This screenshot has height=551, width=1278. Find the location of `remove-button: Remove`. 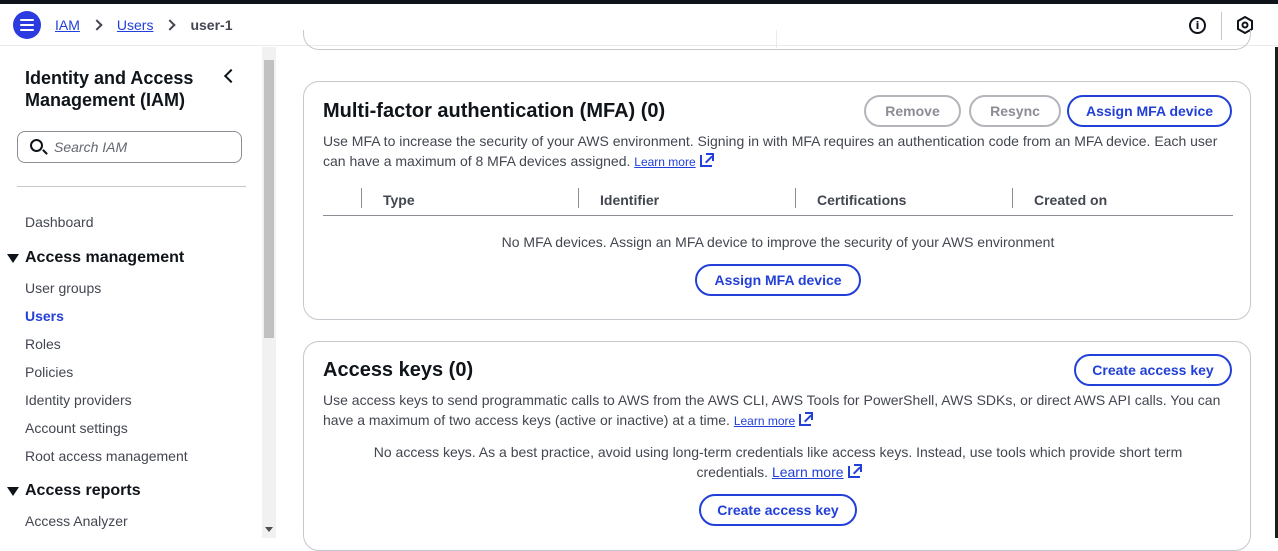

remove-button: Remove is located at coordinates (912, 111).